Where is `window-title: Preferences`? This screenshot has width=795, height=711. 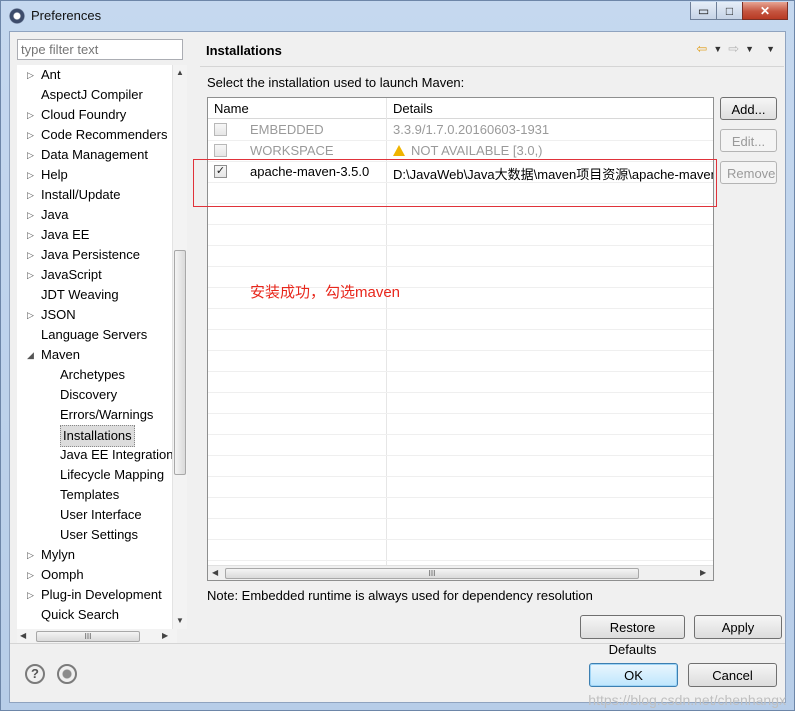 window-title: Preferences is located at coordinates (66, 15).